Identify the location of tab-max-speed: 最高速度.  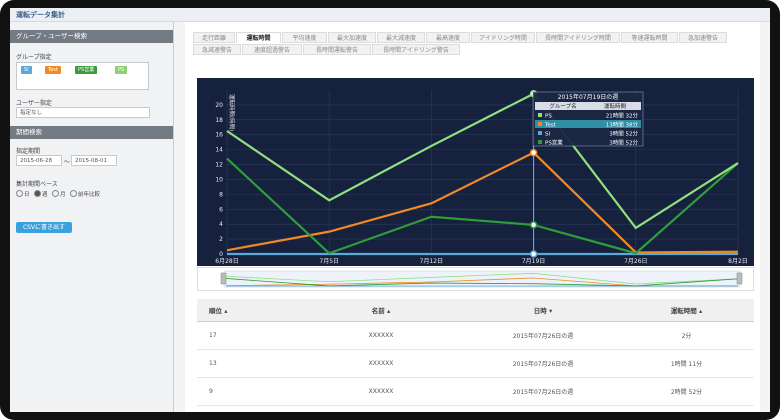
(448, 37).